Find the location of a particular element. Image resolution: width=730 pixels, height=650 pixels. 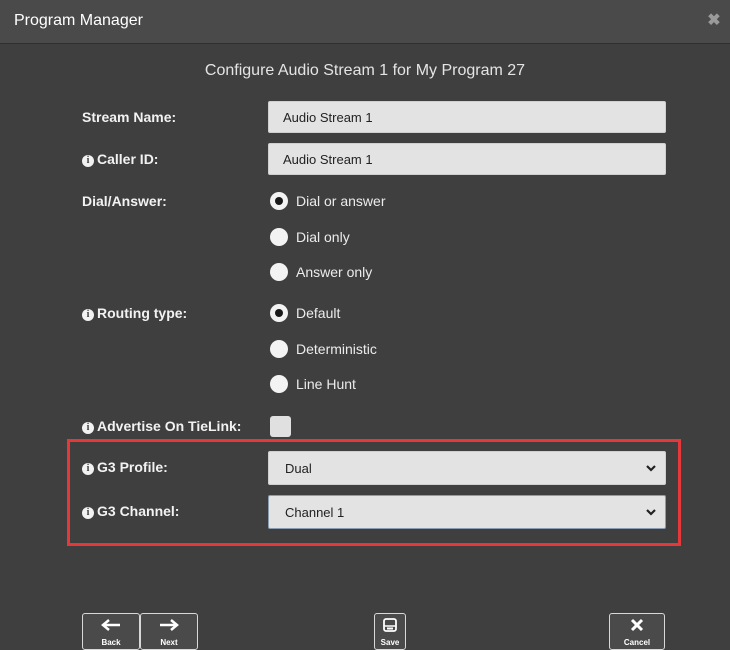

advertise-tielink-checkbox is located at coordinates (280, 426).